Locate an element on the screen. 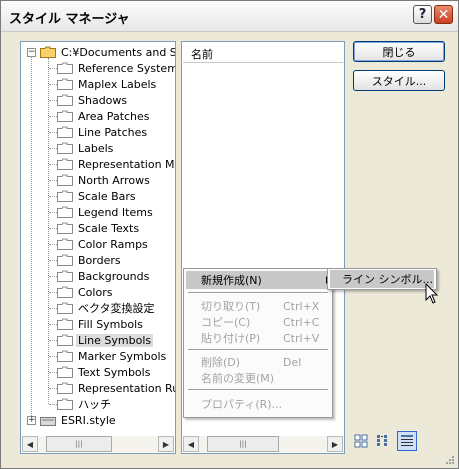 The width and height of the screenshot is (459, 469). tree-node: Line Patches is located at coordinates (103, 132).